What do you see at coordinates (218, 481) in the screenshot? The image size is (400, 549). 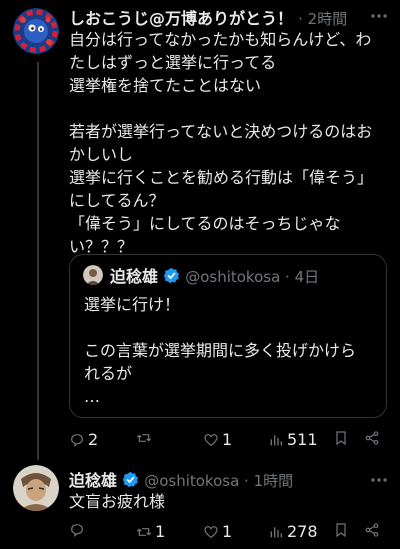 I see `reply-handle-time: @oshitokosa · 1時間` at bounding box center [218, 481].